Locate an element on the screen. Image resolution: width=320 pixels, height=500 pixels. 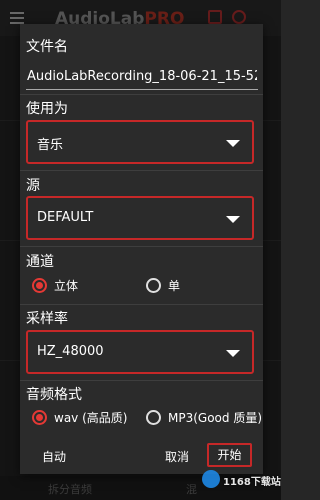
sample-rate-label: 采样率 is located at coordinates (47, 319).